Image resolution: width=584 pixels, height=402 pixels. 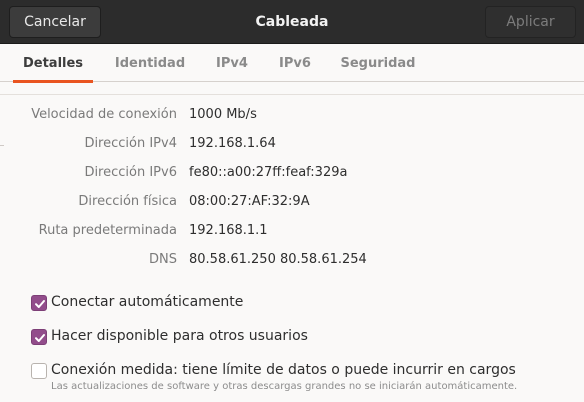 I want to click on auto-connect-option: Conectar automáticamente, so click(x=241, y=304).